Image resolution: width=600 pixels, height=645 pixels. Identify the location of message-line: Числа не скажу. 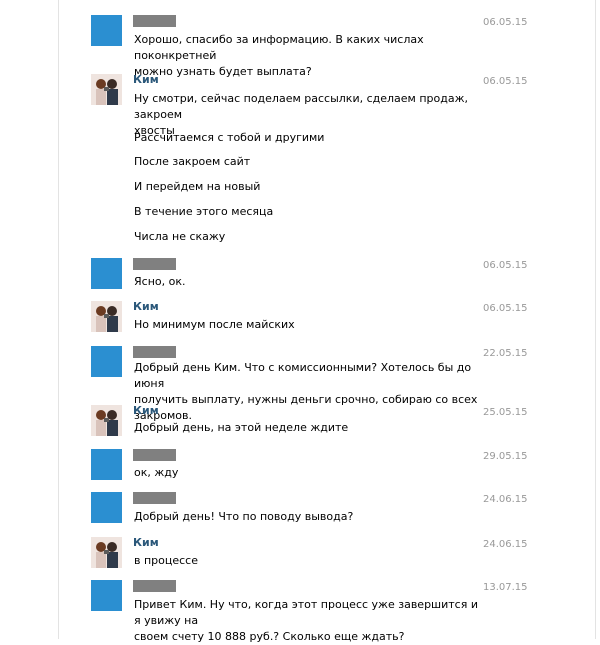
(180, 236).